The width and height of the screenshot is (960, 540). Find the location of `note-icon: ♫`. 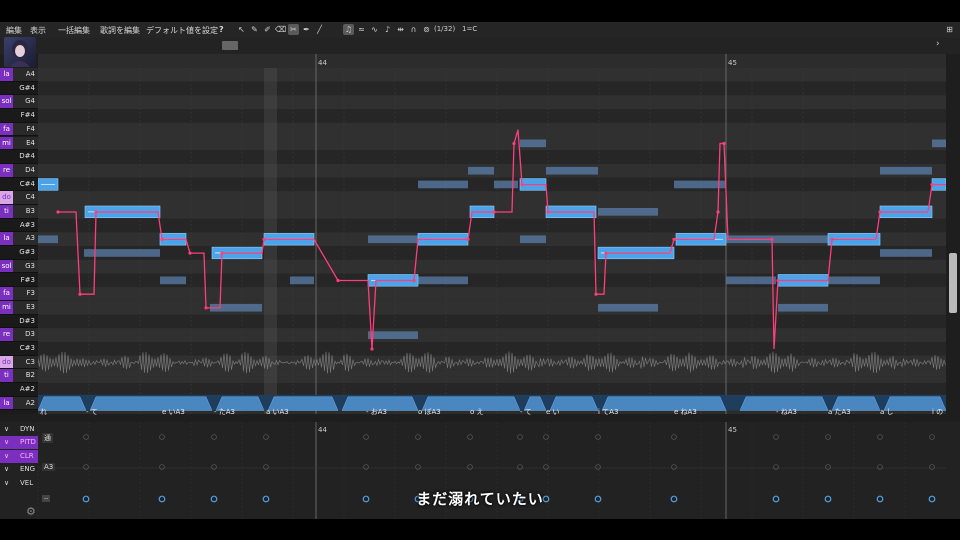

note-icon: ♫ is located at coordinates (348, 29).